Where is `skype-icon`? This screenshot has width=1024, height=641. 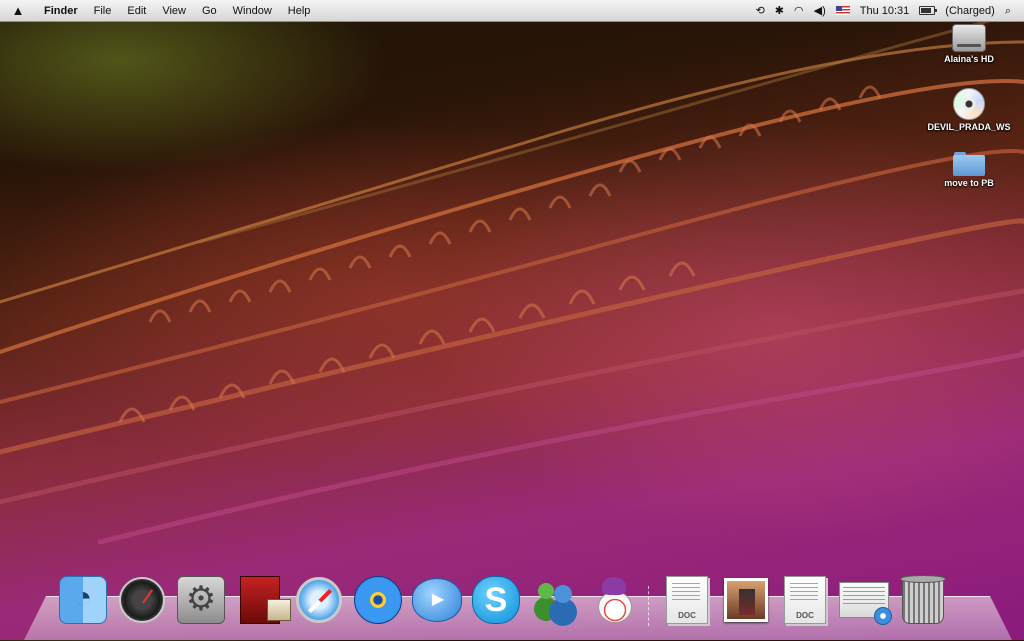 skype-icon is located at coordinates (496, 600).